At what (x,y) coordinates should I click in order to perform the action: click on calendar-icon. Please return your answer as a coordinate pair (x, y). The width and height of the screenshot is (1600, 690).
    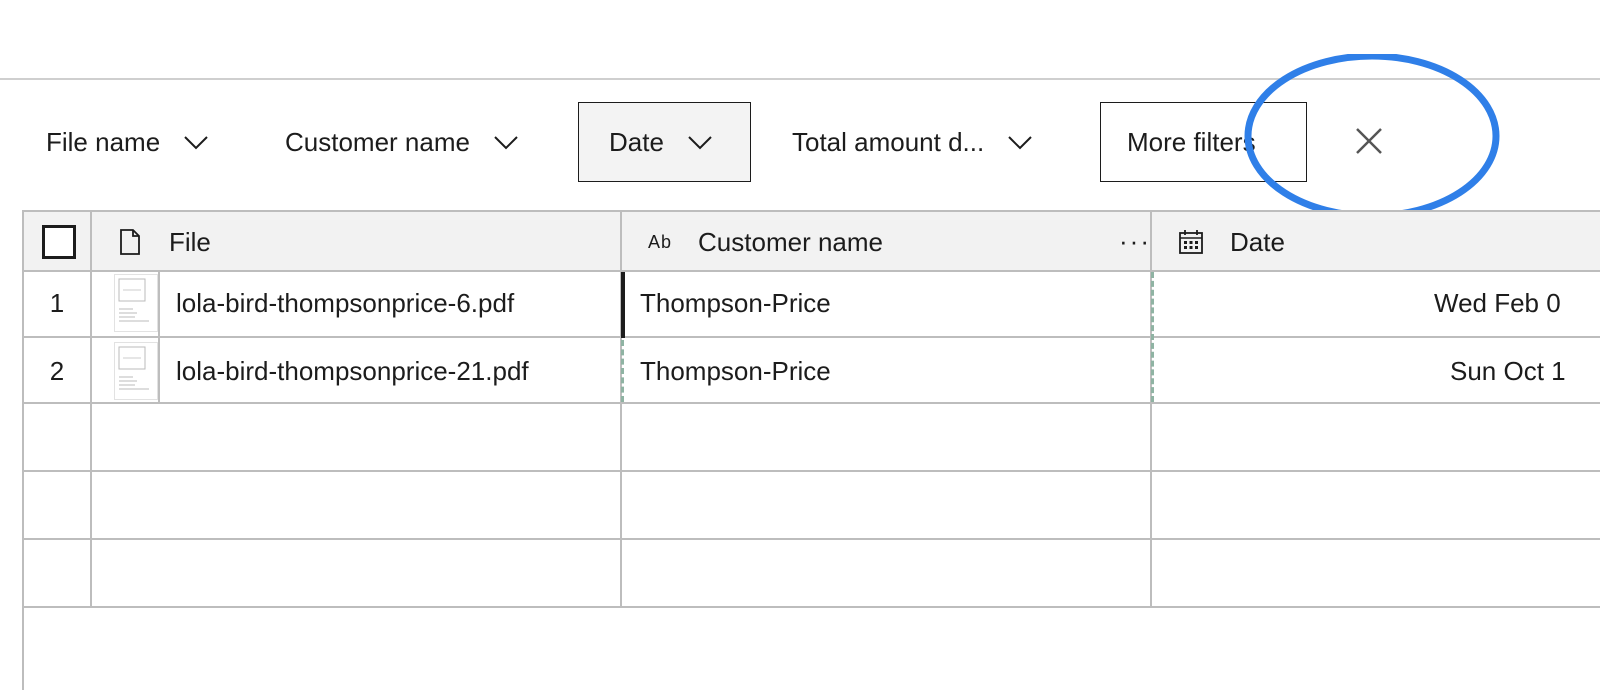
    Looking at the image, I should click on (1191, 242).